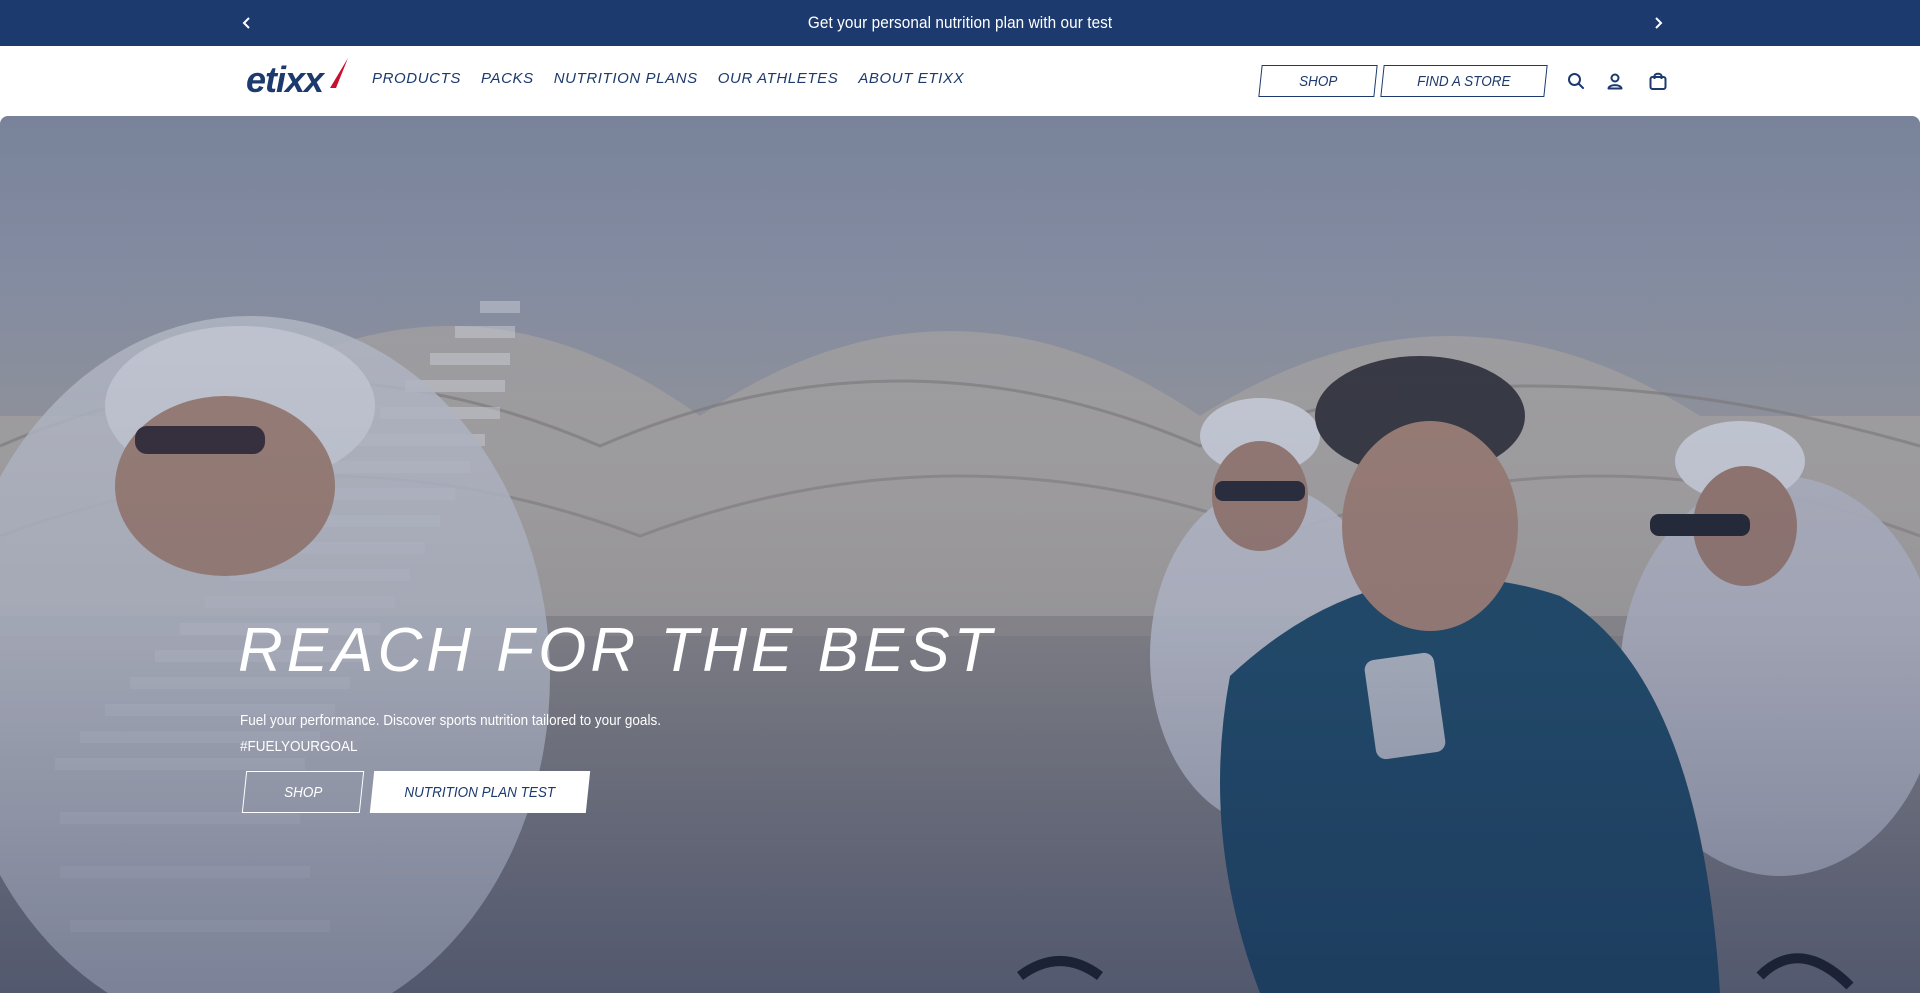 The width and height of the screenshot is (1920, 993). I want to click on nav-about-etixx: ABOUT ETIXX, so click(911, 78).